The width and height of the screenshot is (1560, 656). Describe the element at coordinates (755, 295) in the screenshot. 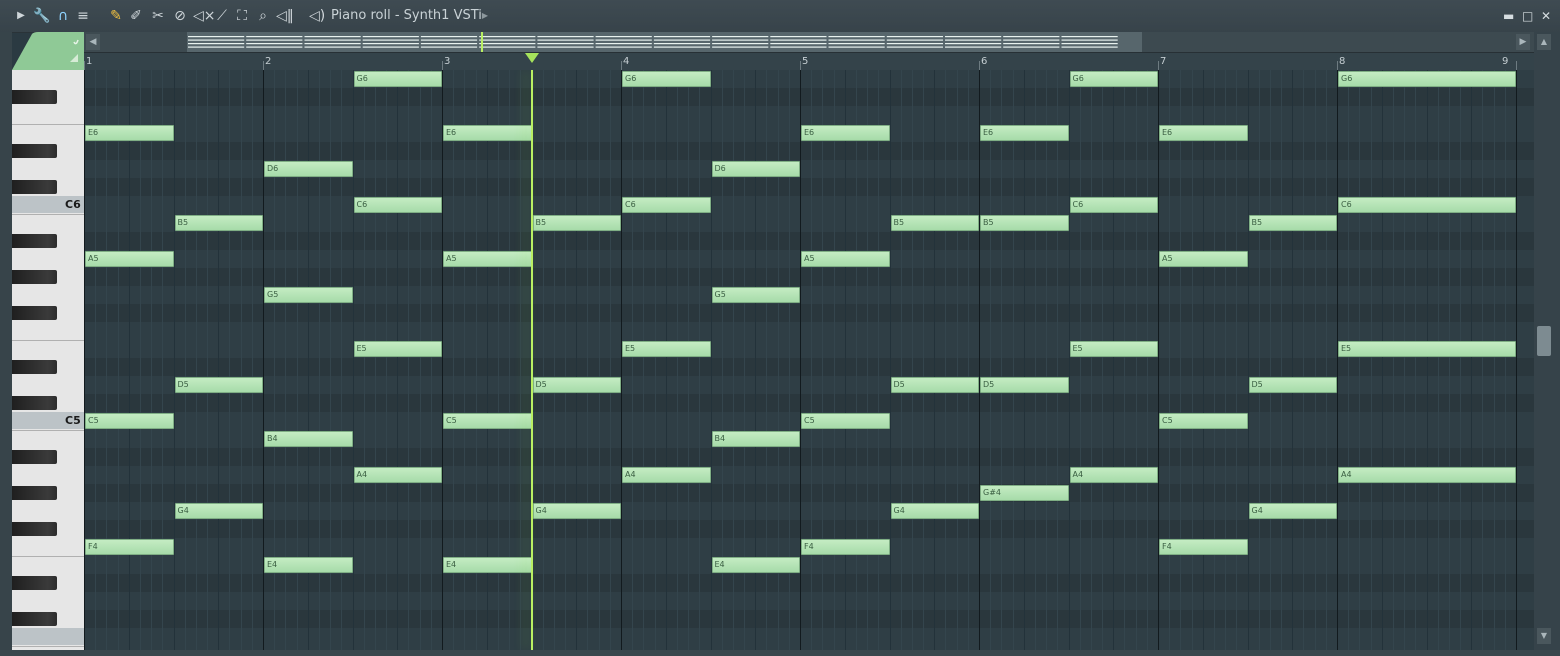

I see `note-g5: G5` at that location.